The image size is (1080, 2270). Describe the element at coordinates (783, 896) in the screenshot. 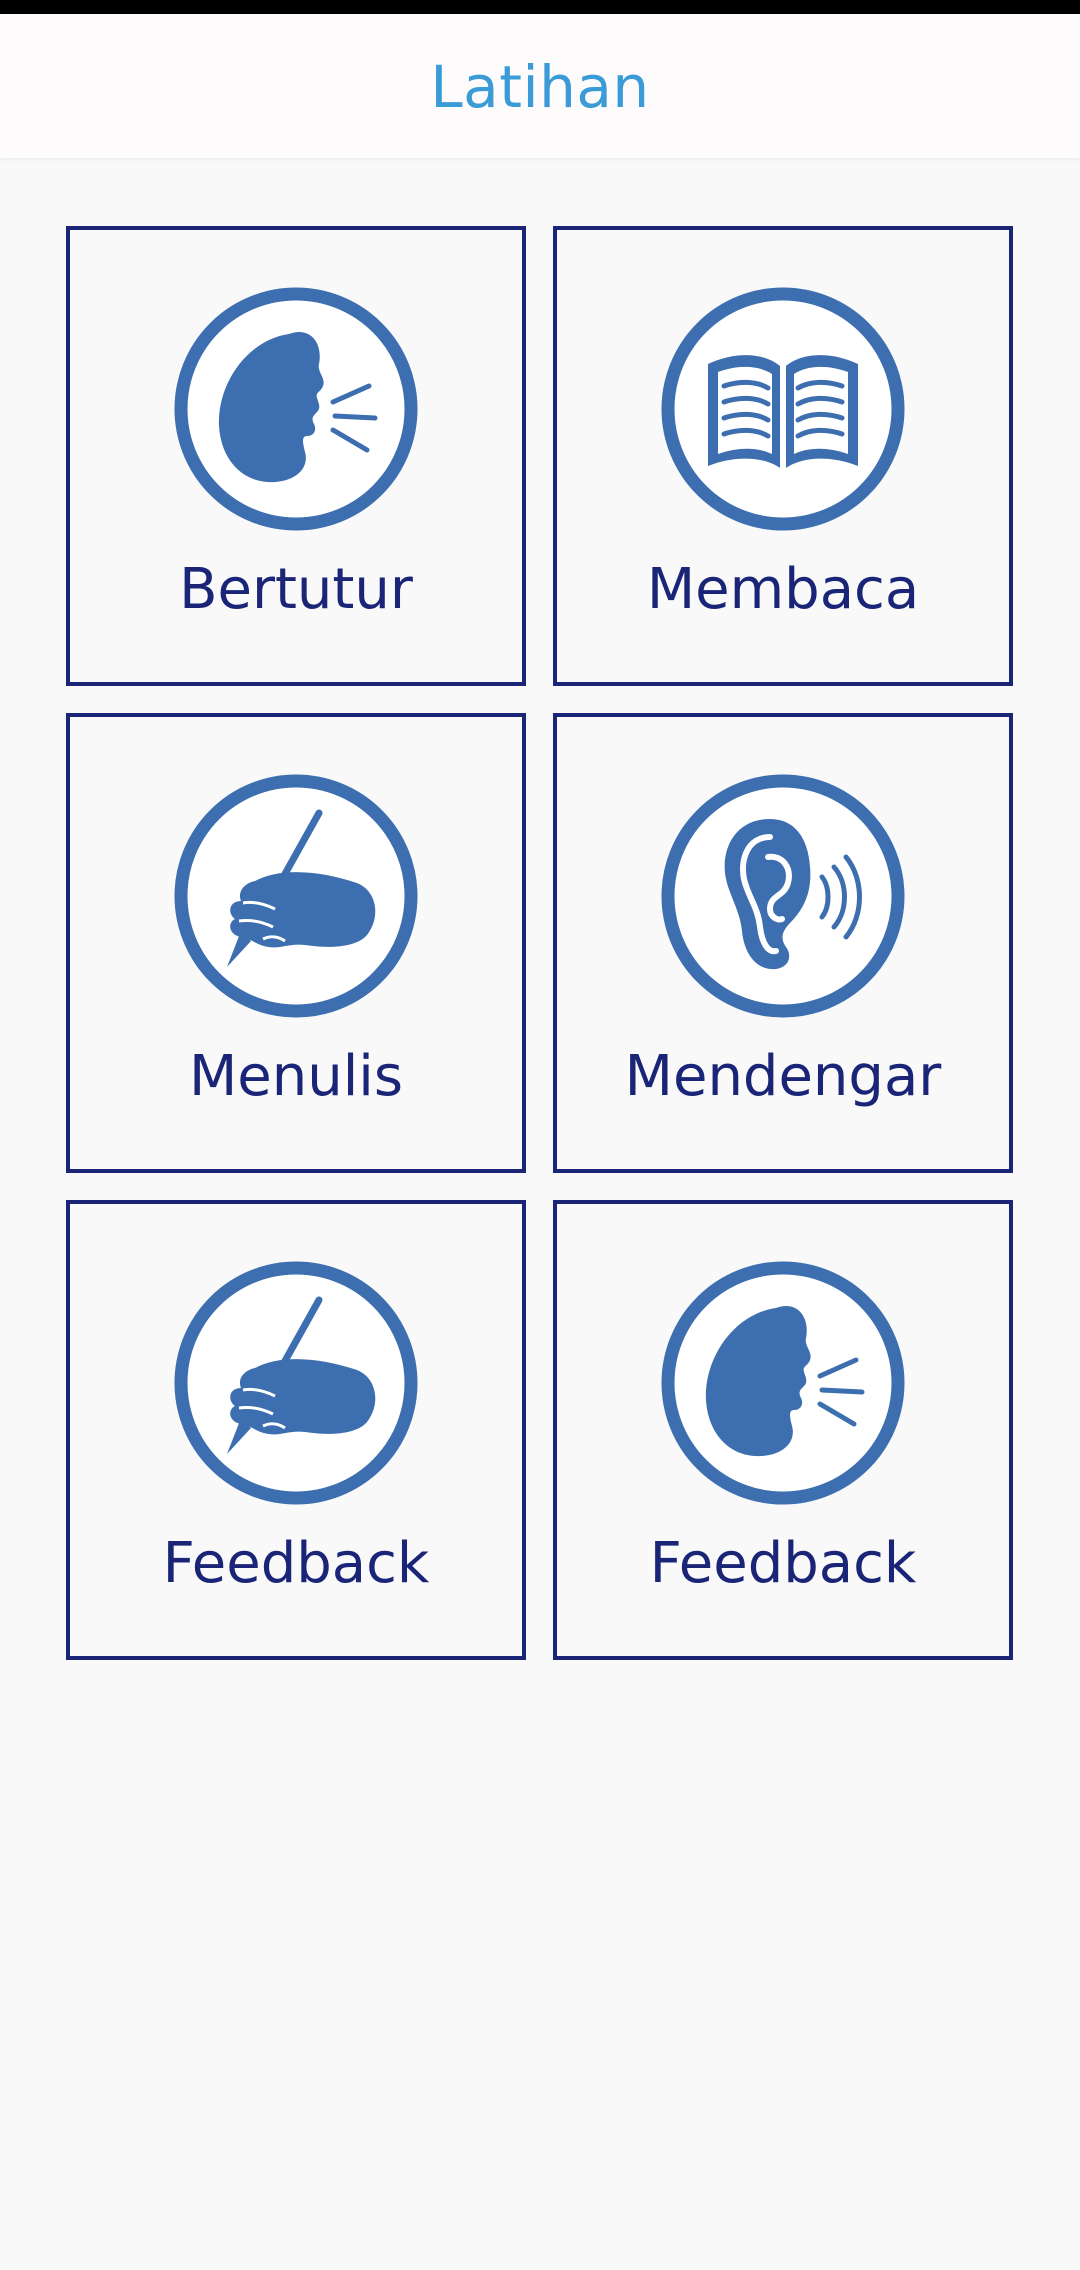

I see `listening-ear-icon` at that location.